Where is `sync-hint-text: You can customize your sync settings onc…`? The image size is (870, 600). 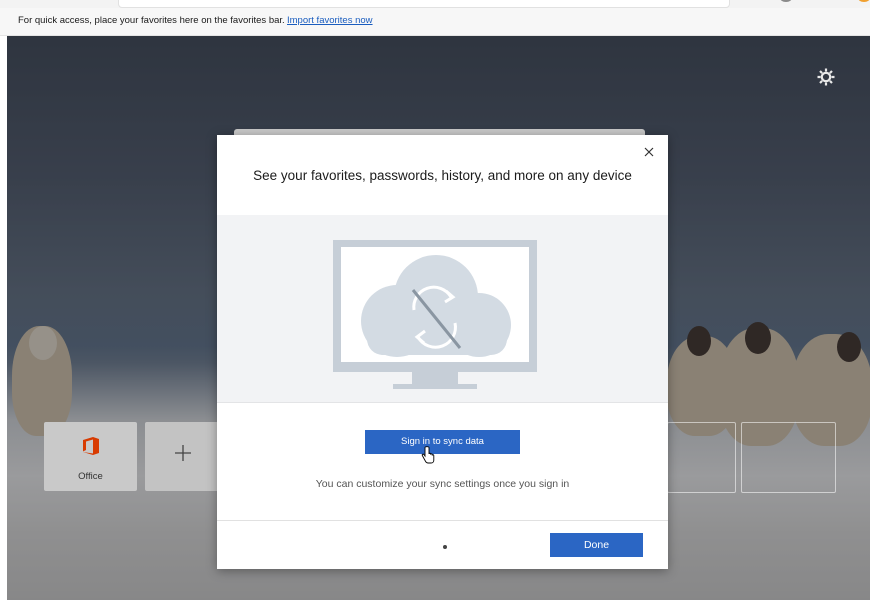 sync-hint-text: You can customize your sync settings onc… is located at coordinates (442, 484).